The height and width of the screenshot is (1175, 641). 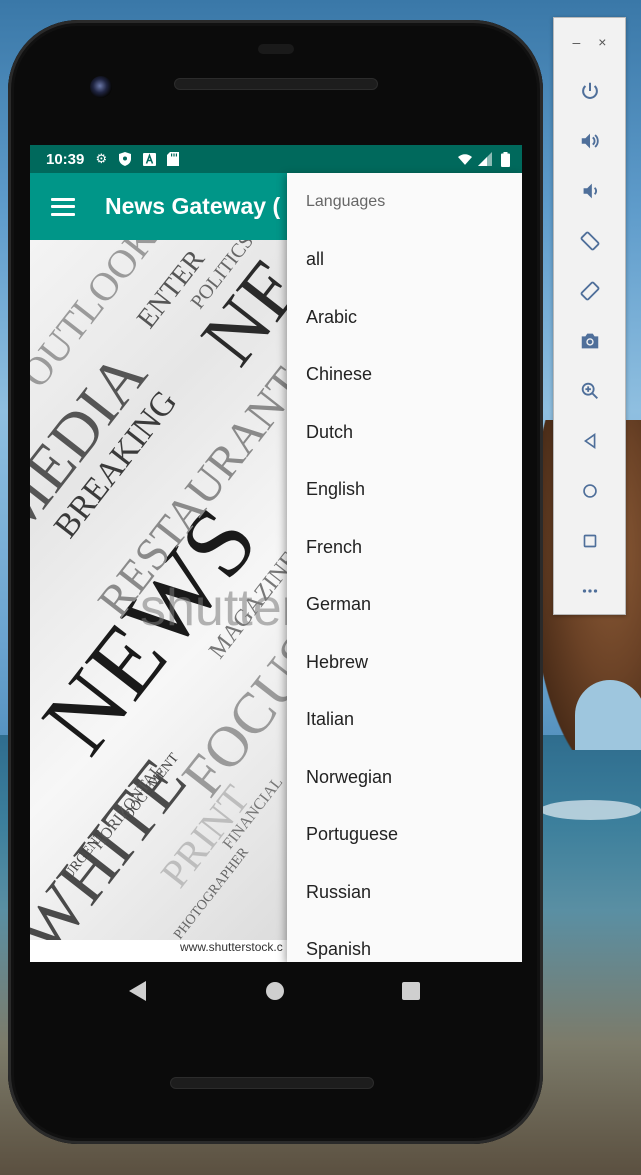 I want to click on volume-up-icon, so click(x=589, y=141).